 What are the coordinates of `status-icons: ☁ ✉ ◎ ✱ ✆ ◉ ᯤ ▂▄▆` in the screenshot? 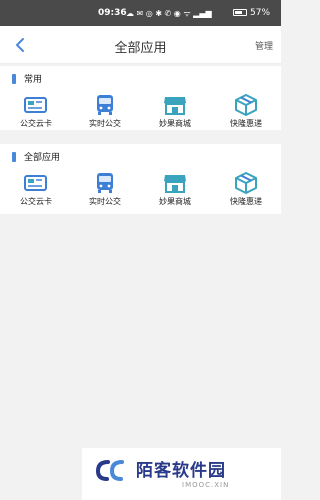 It's located at (169, 13).